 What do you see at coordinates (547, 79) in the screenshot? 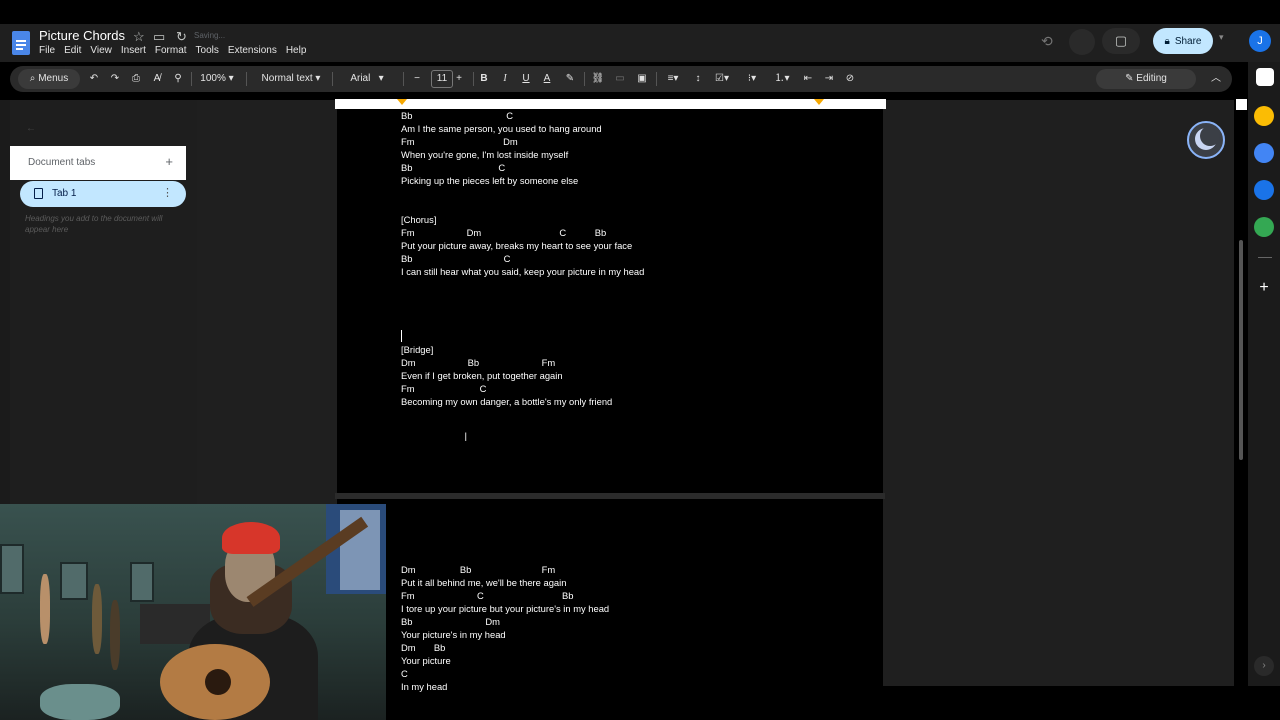
I see `text-color-icon: A` at bounding box center [547, 79].